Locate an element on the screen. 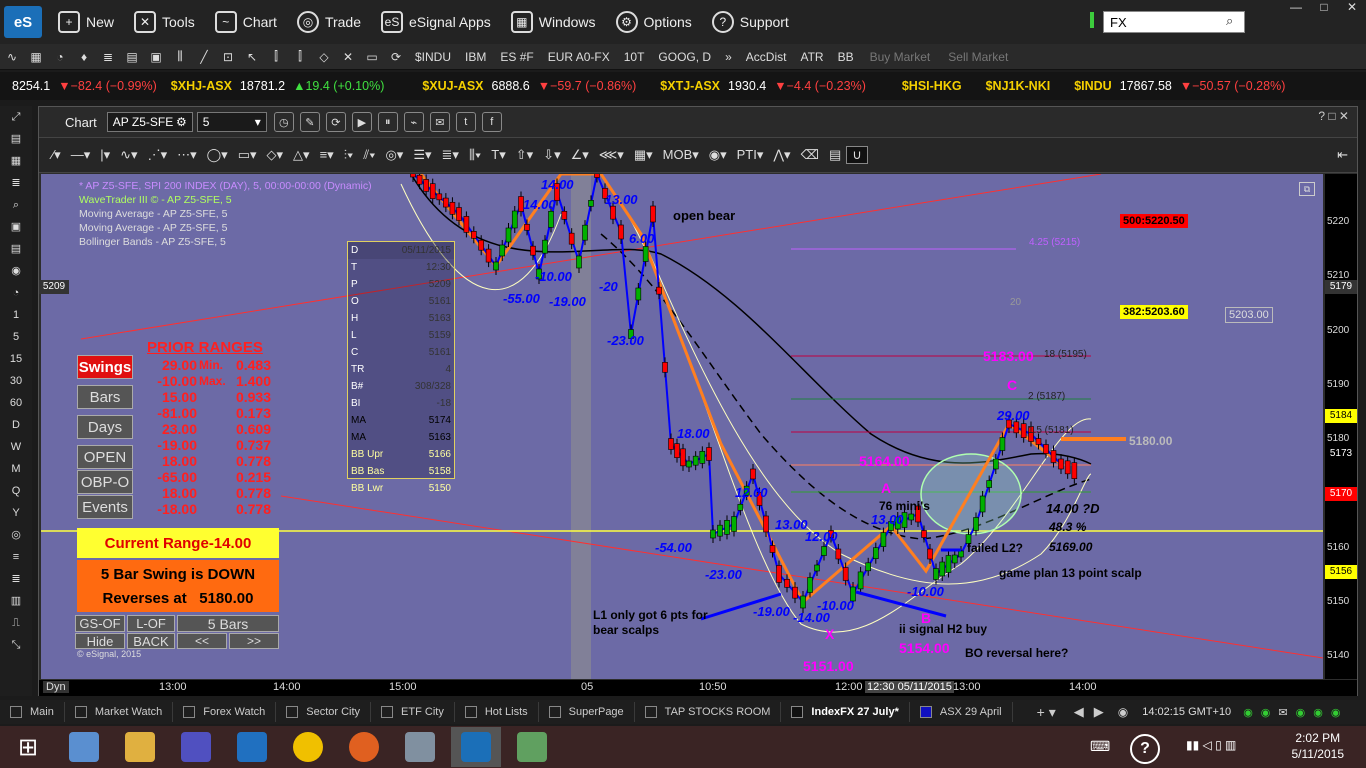 The height and width of the screenshot is (768, 1366). pause-icon: ⏸ is located at coordinates (387, 122).